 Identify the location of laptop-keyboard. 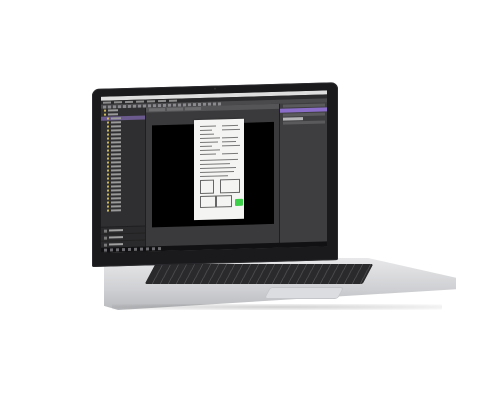
(259, 274).